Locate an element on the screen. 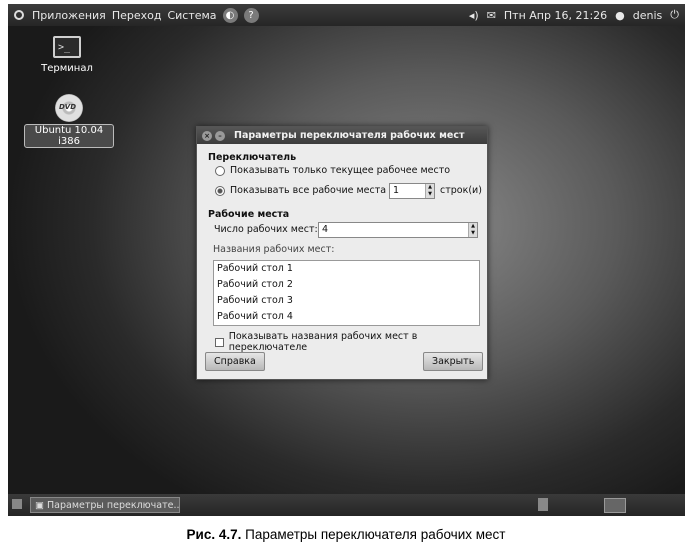 Image resolution: width=692 pixels, height=554 pixels. menu-system: Система is located at coordinates (191, 15).